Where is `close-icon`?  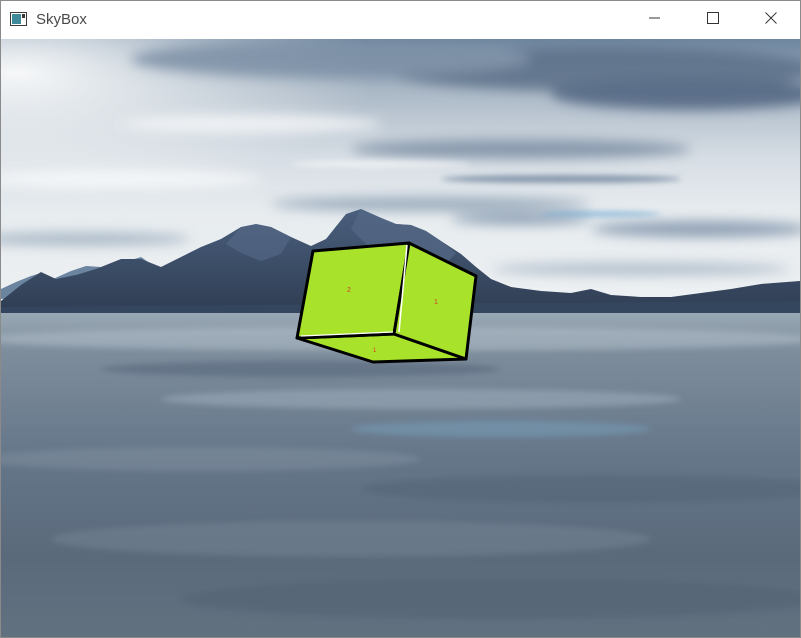 close-icon is located at coordinates (771, 20).